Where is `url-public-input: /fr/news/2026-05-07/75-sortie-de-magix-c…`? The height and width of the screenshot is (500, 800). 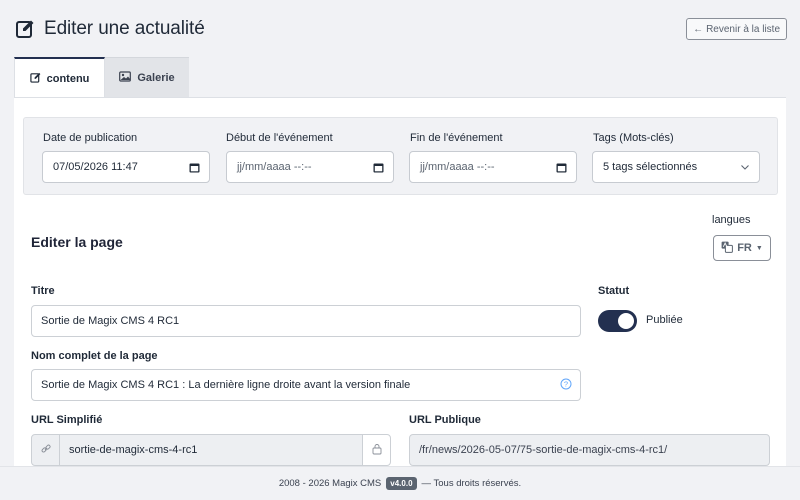 url-public-input: /fr/news/2026-05-07/75-sortie-de-magix-c… is located at coordinates (589, 450).